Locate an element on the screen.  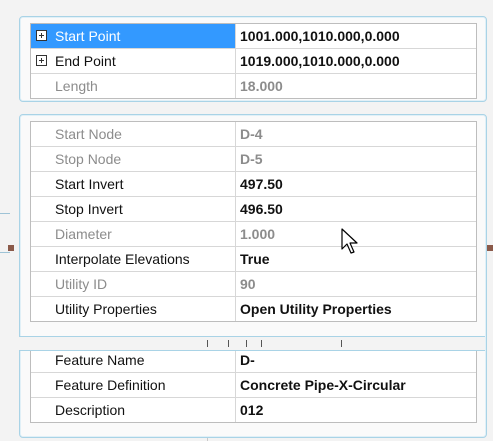
property-row-end-point: End Point 1019.000,1010.000,0.000 is located at coordinates (253, 61).